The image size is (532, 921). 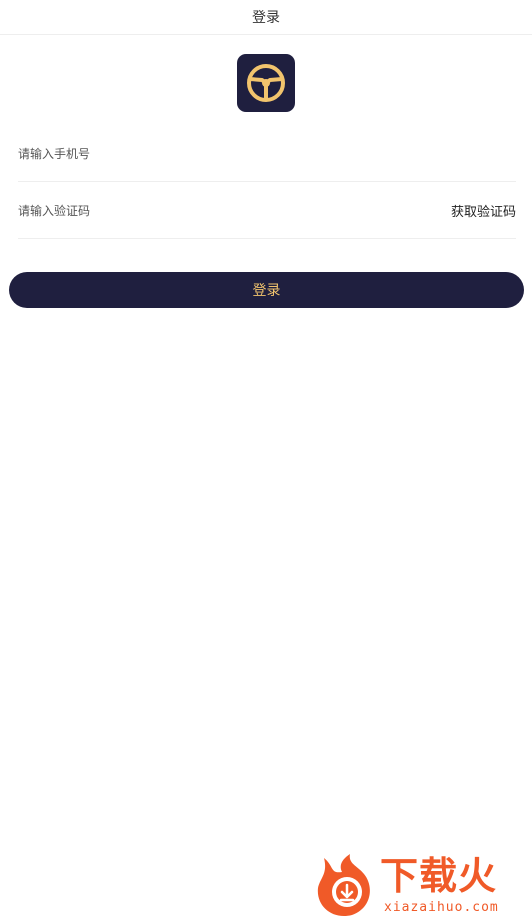 I want to click on code-field-row: 获取验证码, so click(x=267, y=211).